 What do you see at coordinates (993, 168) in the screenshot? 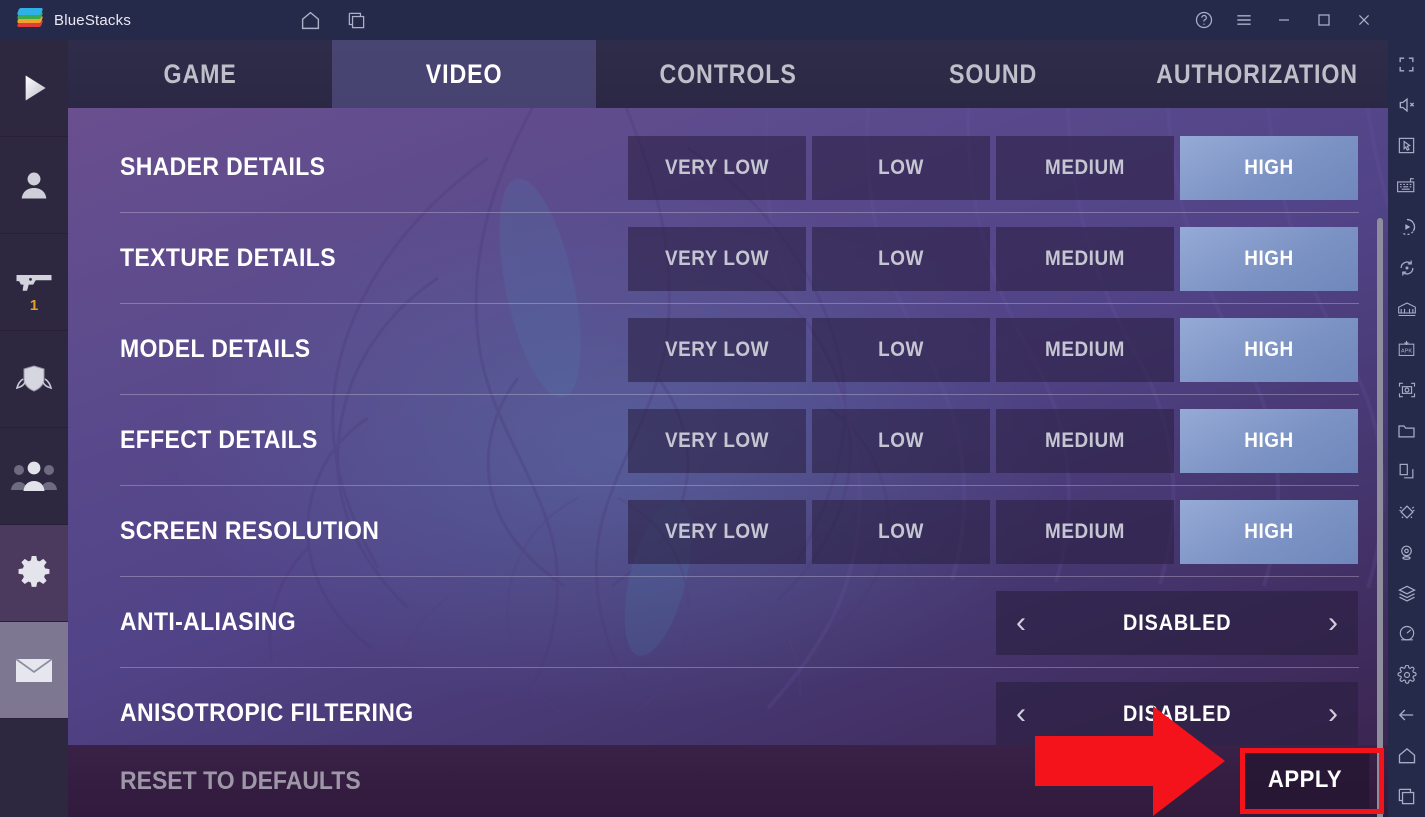
I see `option-group-shader-details: VERY LOW LOW MEDIUM HIGH` at bounding box center [993, 168].